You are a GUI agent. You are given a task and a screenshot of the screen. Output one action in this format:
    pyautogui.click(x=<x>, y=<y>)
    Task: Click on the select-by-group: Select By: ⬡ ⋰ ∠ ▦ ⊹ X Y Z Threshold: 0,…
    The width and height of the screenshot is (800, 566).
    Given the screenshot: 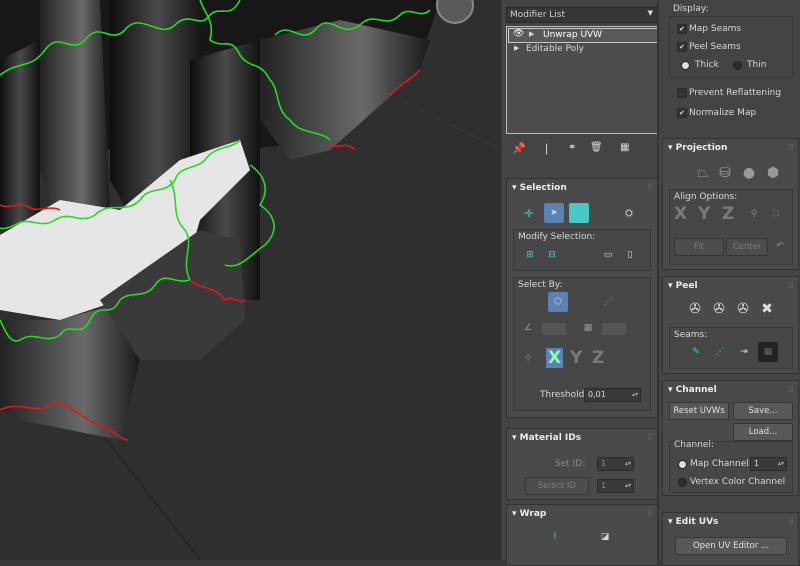 What is the action you would take?
    pyautogui.click(x=582, y=344)
    